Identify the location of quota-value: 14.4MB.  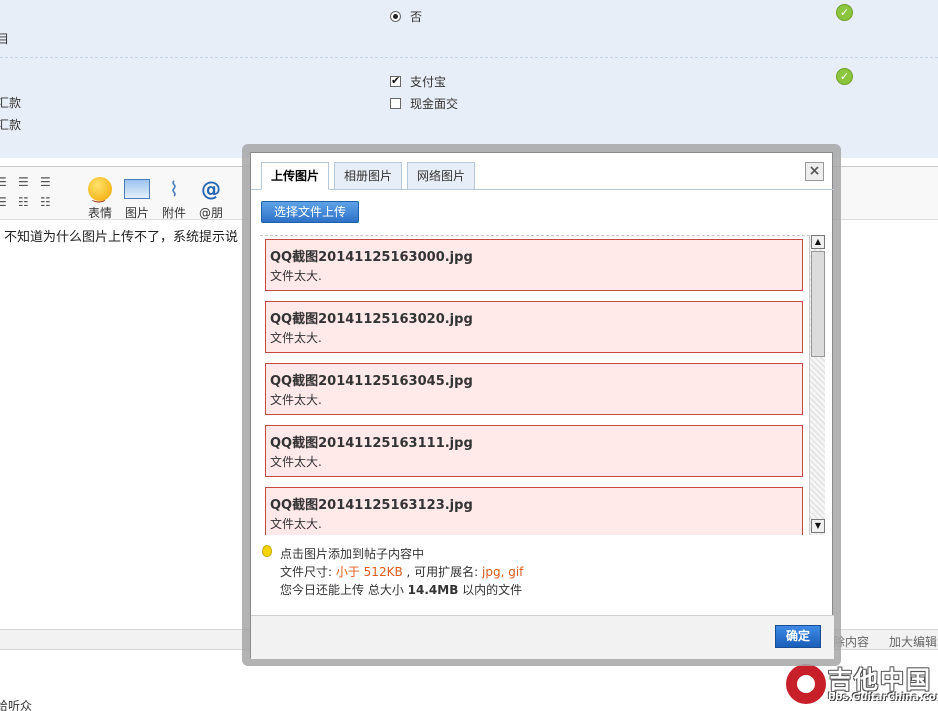
(433, 590).